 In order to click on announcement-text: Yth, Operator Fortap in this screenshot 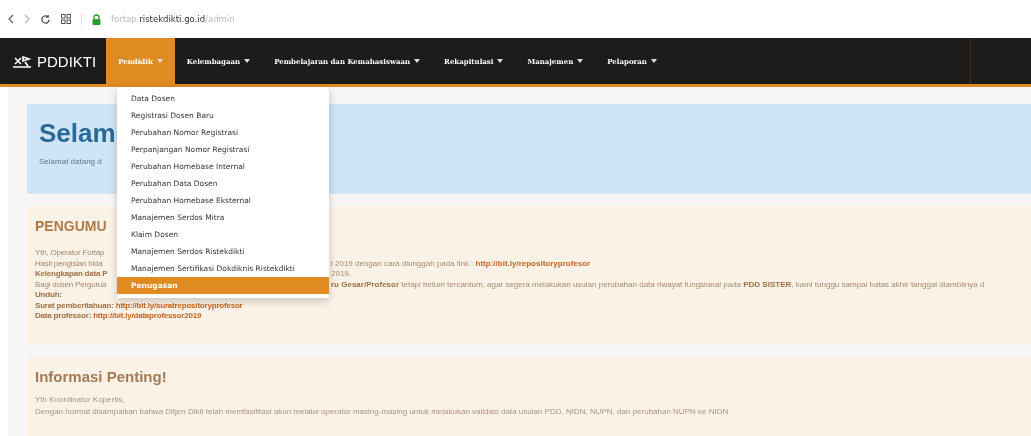, I will do `click(70, 253)`.